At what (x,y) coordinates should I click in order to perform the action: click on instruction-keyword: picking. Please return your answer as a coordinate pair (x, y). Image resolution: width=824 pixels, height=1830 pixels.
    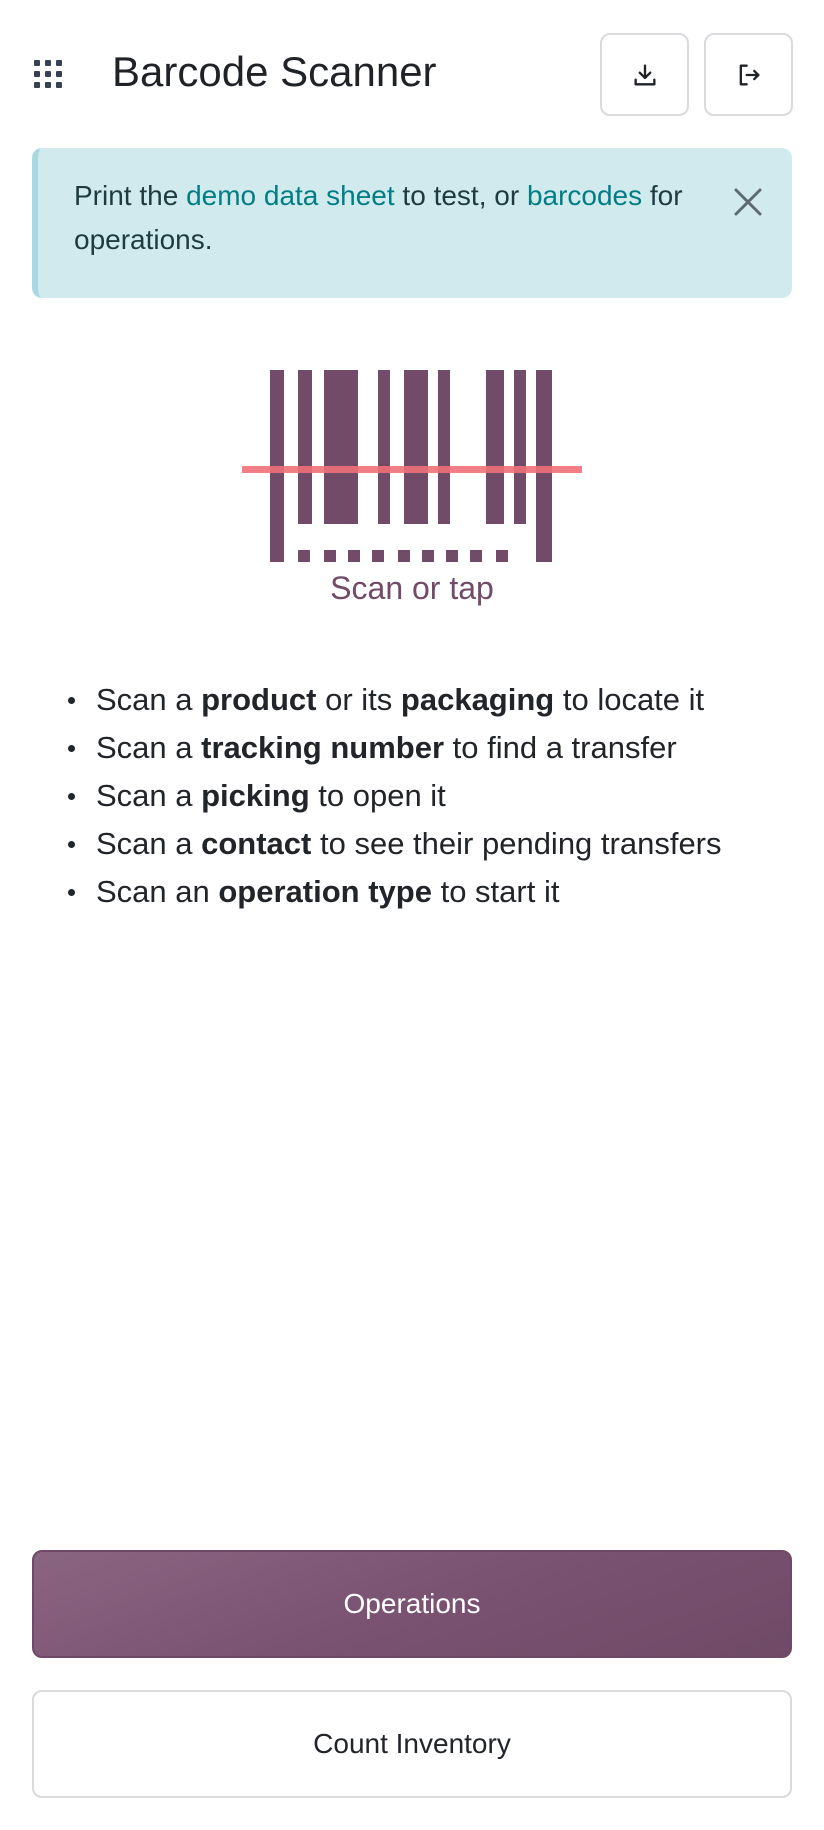
    Looking at the image, I should click on (255, 795).